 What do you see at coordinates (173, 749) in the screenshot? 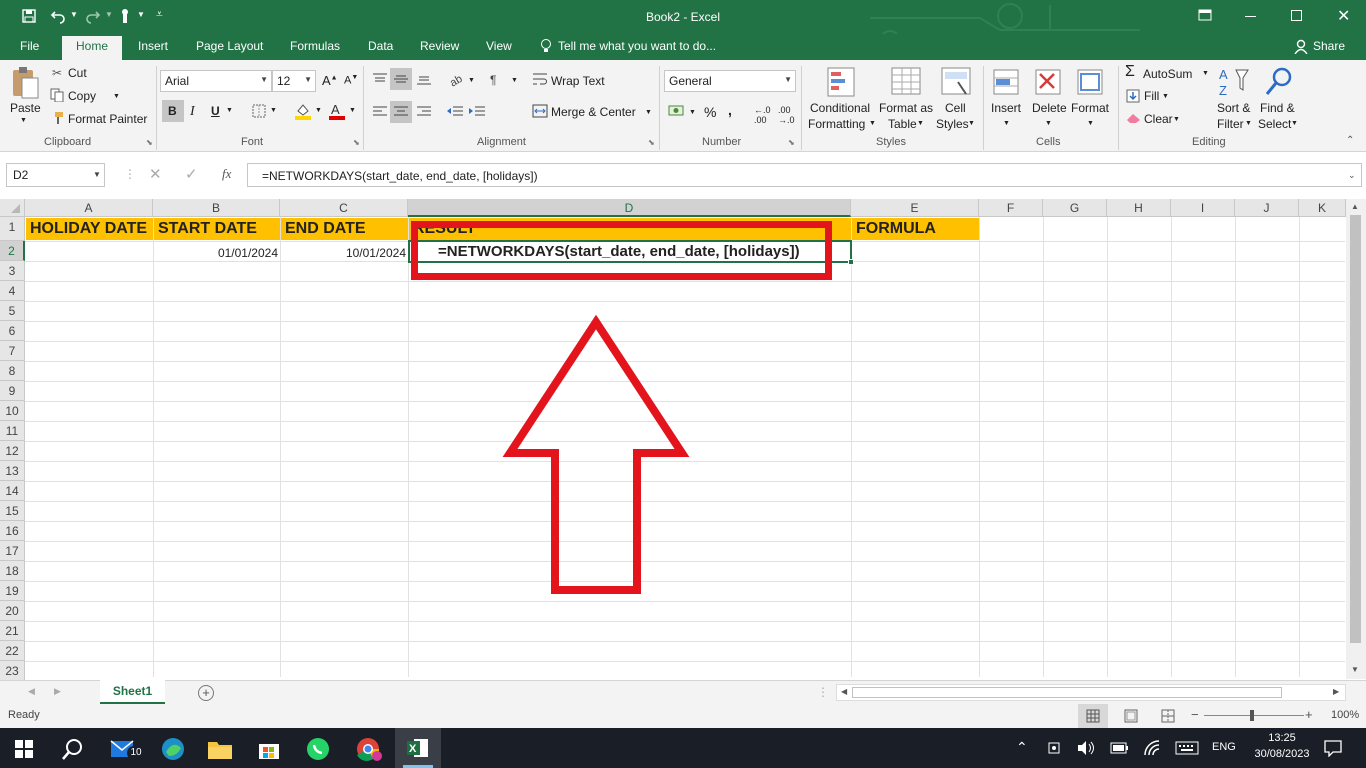
I see `edge-browser-icon` at bounding box center [173, 749].